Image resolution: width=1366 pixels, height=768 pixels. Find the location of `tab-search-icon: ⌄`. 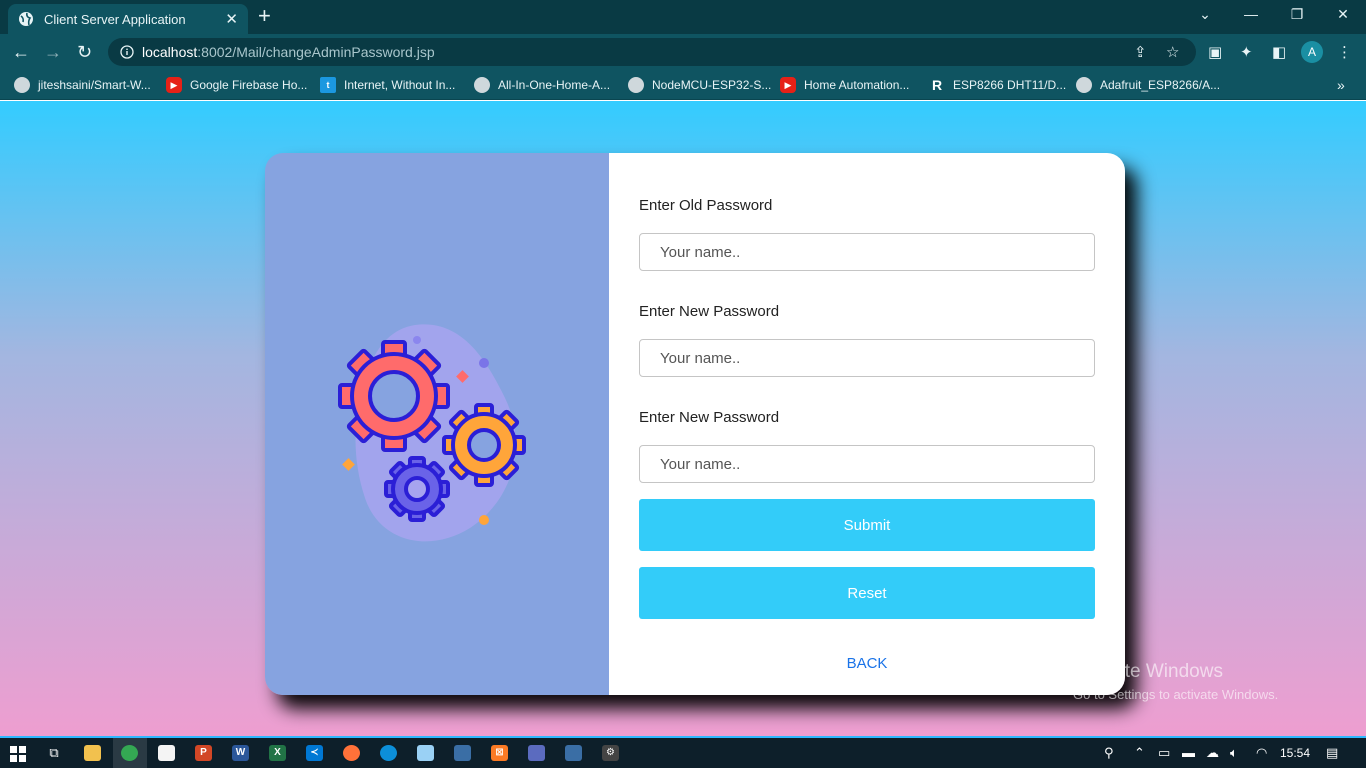

tab-search-icon: ⌄ is located at coordinates (1205, 14).